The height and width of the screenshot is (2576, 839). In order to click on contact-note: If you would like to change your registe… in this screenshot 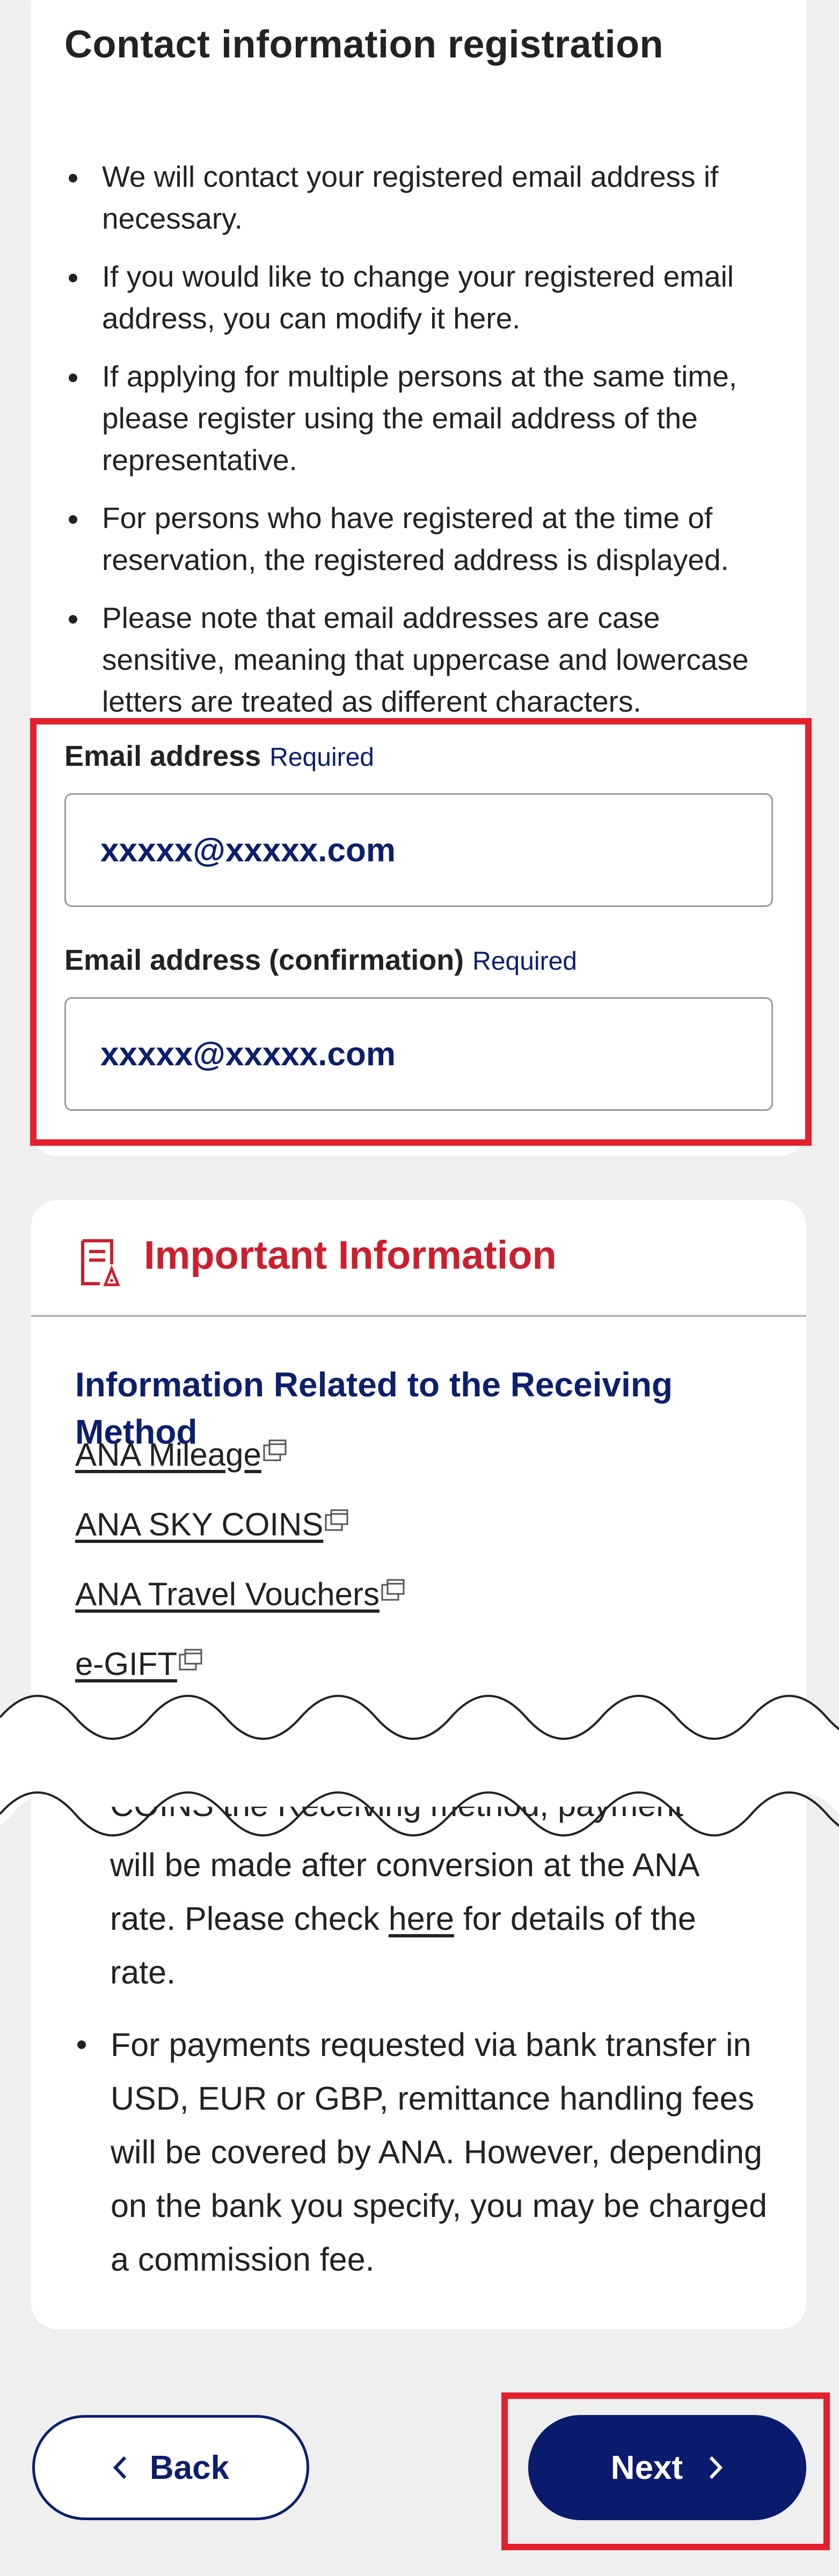, I will do `click(421, 297)`.